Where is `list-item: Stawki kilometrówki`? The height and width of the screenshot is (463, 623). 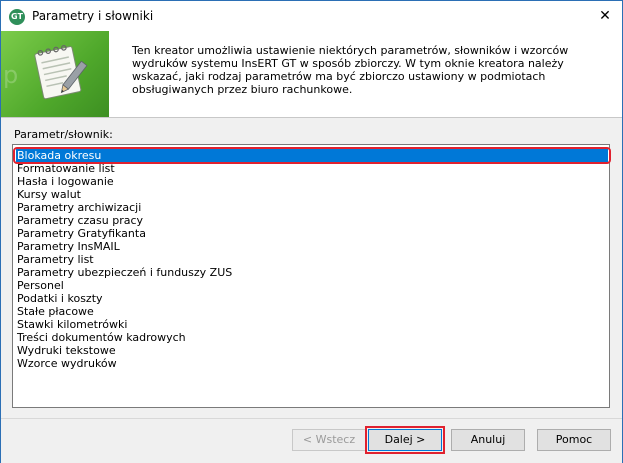
list-item: Stawki kilometrówki is located at coordinates (312, 324).